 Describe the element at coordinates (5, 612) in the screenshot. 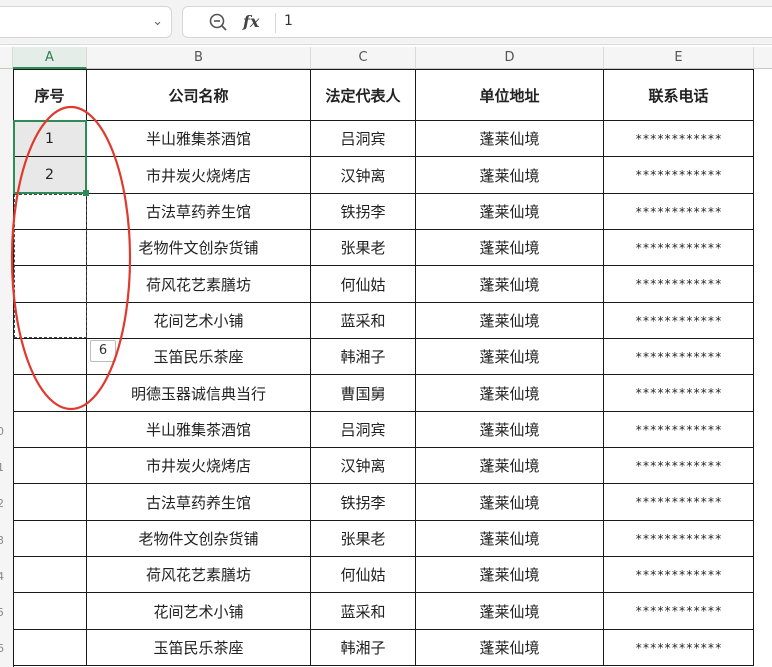

I see `row-number: 5` at that location.